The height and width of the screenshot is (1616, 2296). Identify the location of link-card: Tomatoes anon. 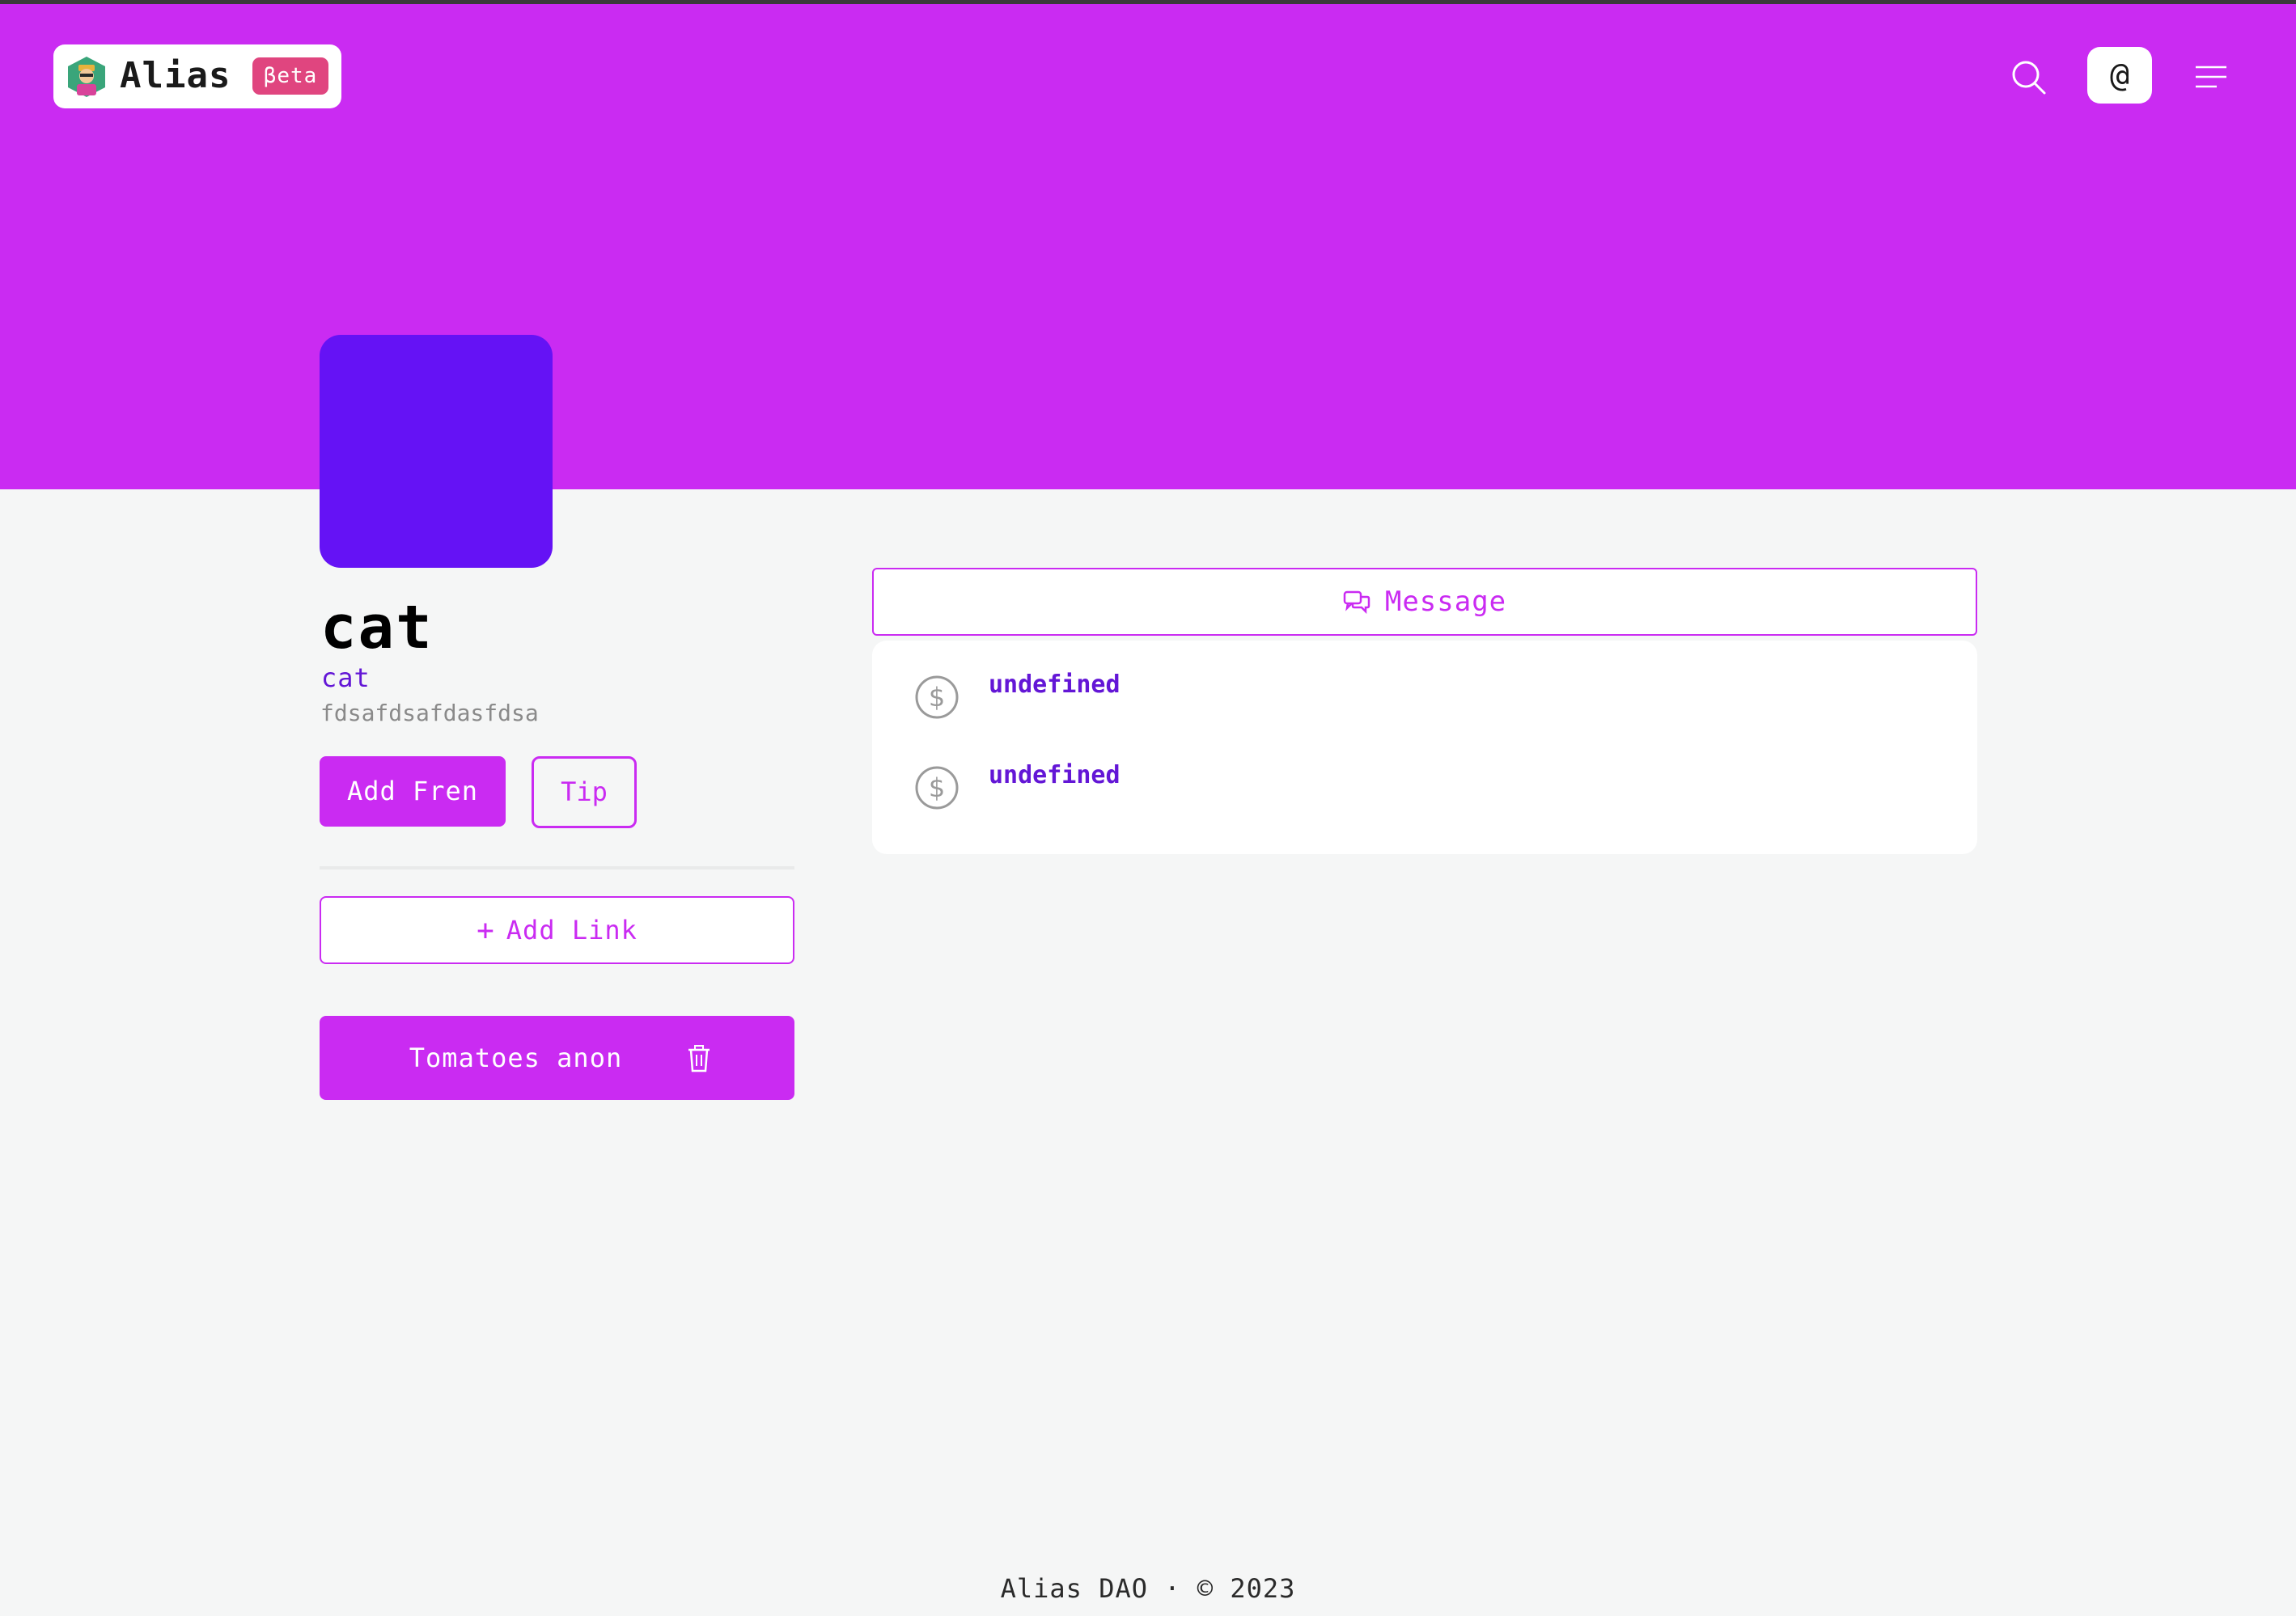
(557, 1058).